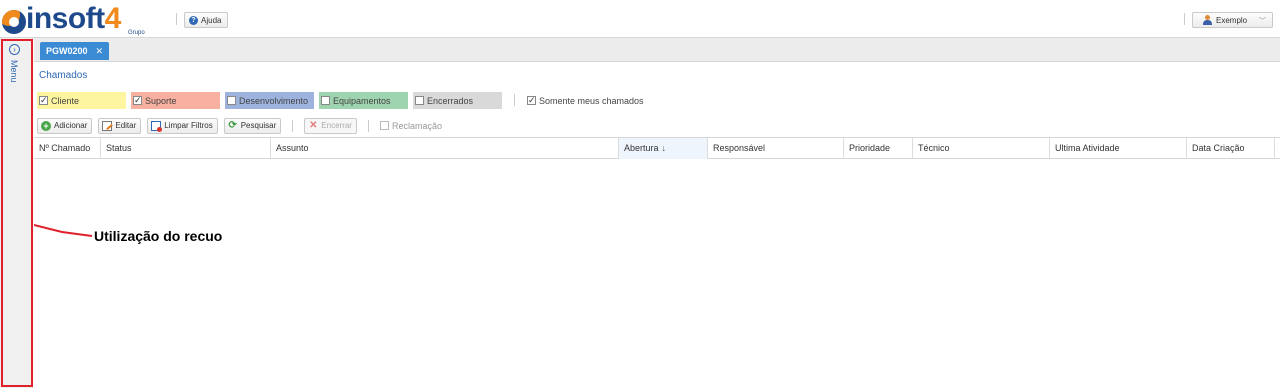 Image resolution: width=1280 pixels, height=388 pixels. I want to click on logo-subtitle: Grupo, so click(136, 33).